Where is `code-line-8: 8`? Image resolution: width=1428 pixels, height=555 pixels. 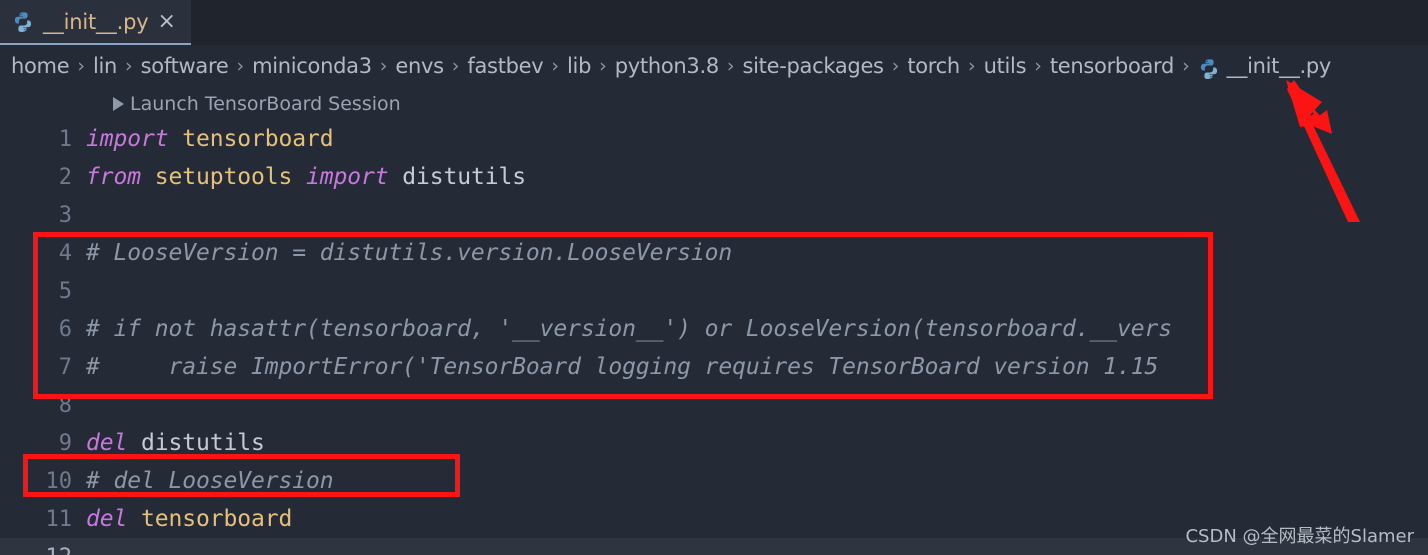
code-line-8: 8 is located at coordinates (714, 405).